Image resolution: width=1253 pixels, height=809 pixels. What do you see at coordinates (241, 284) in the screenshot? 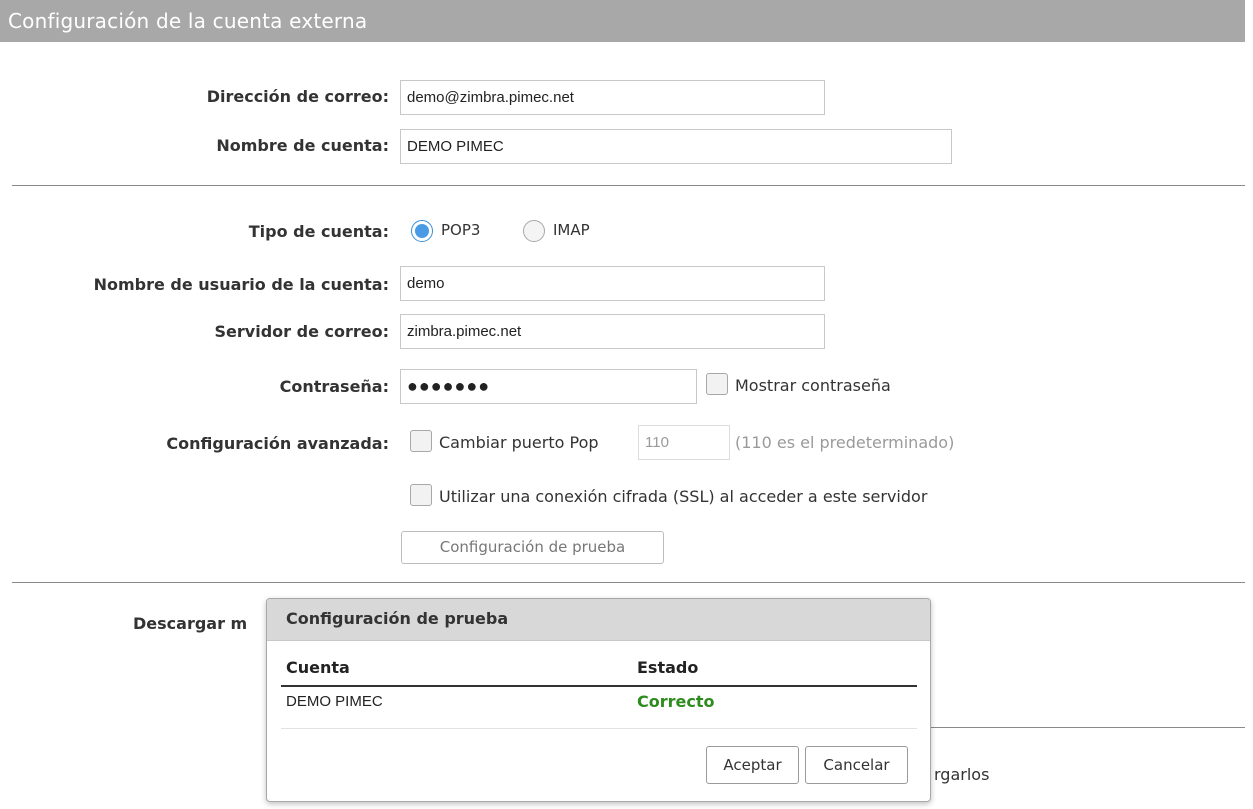
I see `username-label: Nombre de usuario de la cuenta:` at bounding box center [241, 284].